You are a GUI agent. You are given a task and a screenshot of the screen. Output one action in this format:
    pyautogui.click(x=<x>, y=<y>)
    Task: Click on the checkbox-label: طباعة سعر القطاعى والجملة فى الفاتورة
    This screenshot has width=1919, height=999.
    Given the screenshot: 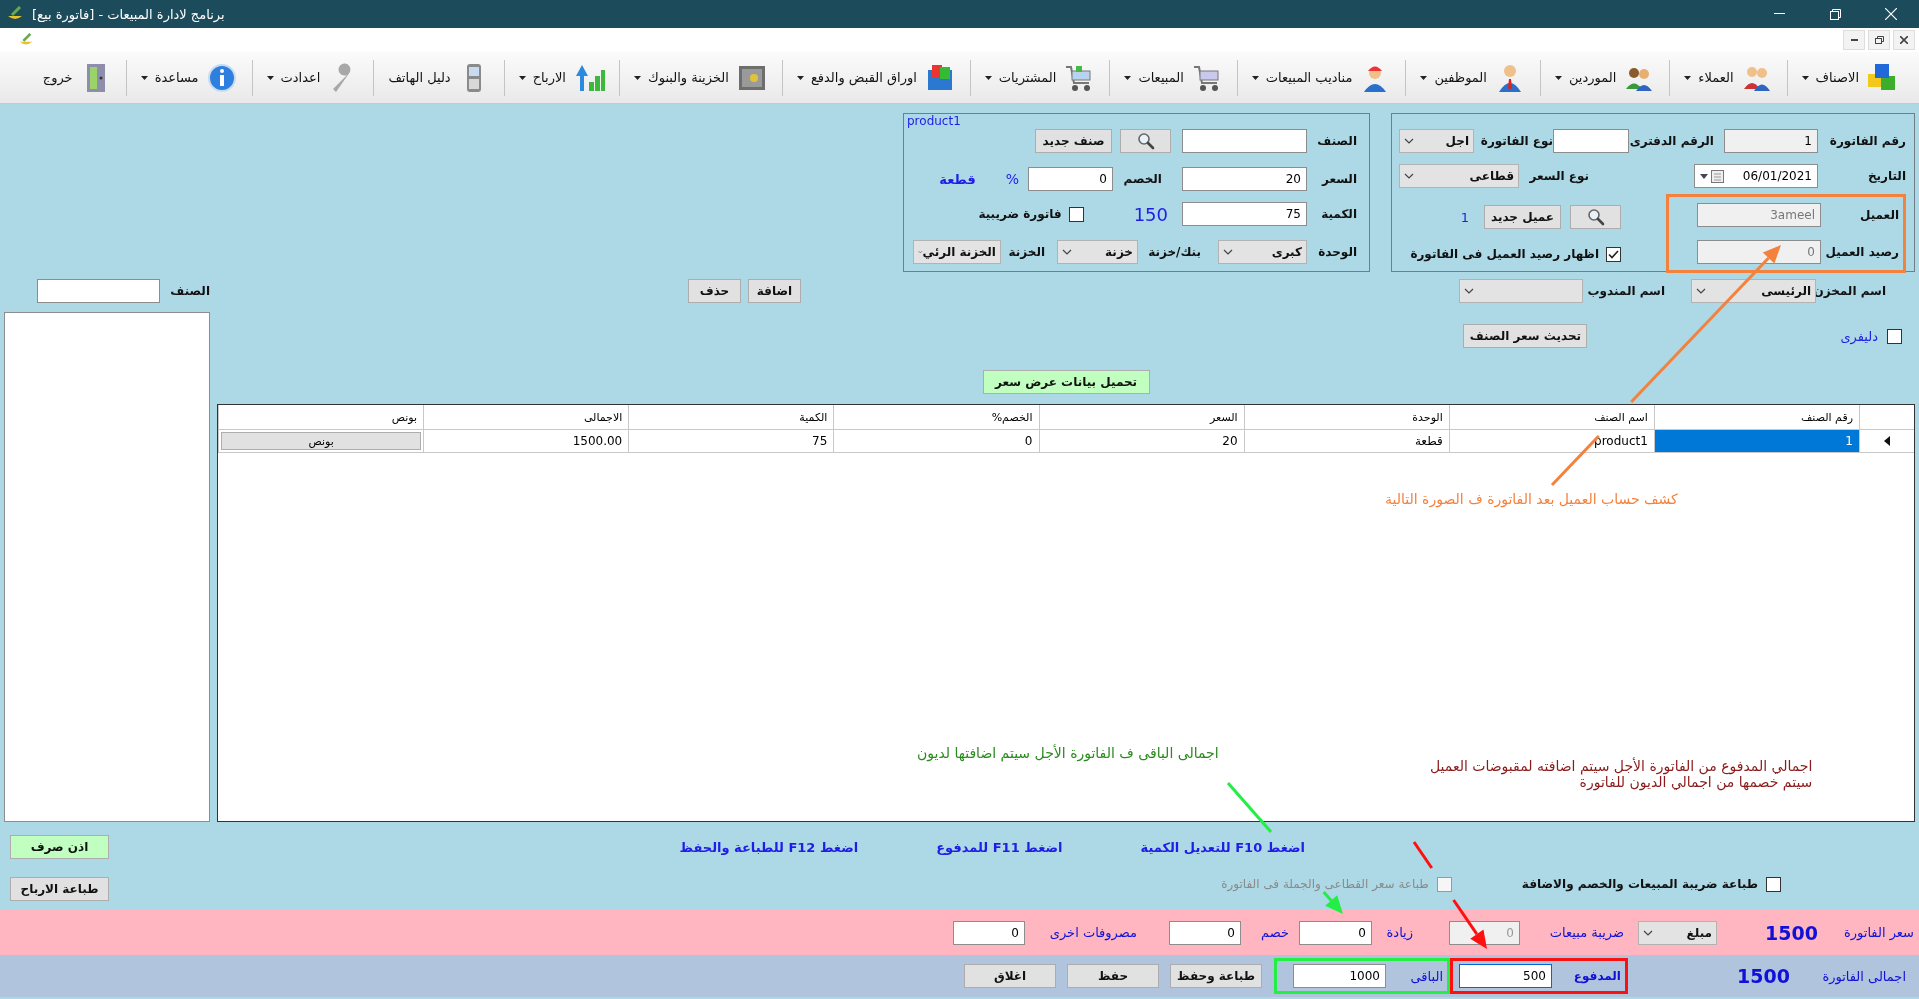 What is the action you would take?
    pyautogui.click(x=1325, y=884)
    